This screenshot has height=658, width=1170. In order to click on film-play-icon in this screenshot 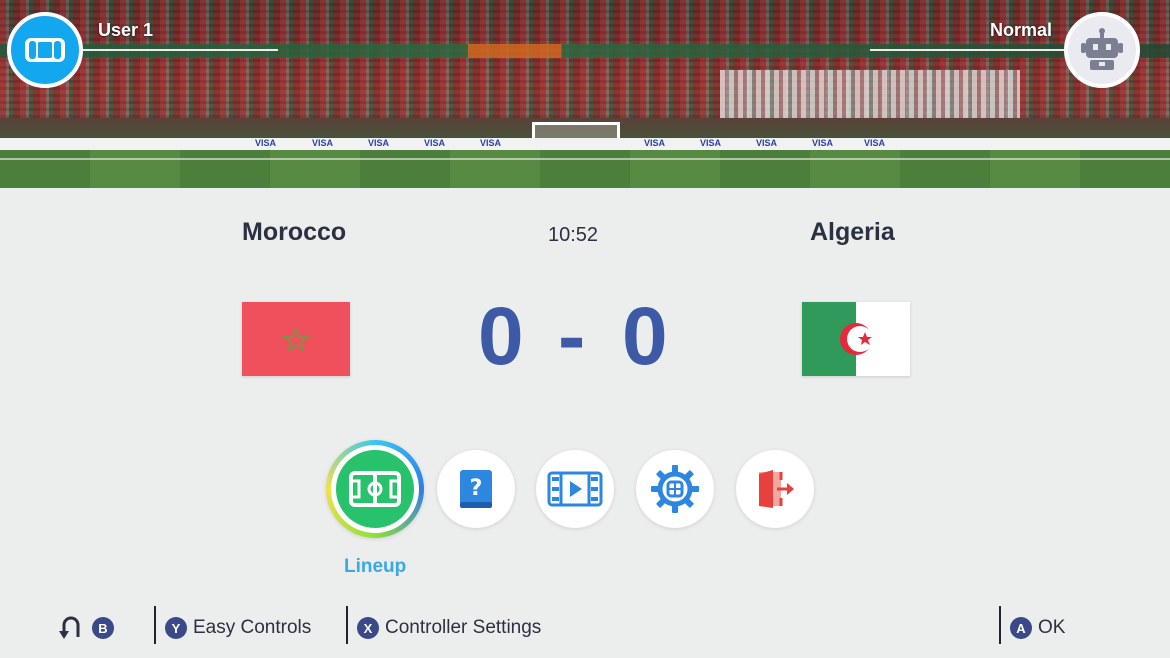, I will do `click(575, 489)`.